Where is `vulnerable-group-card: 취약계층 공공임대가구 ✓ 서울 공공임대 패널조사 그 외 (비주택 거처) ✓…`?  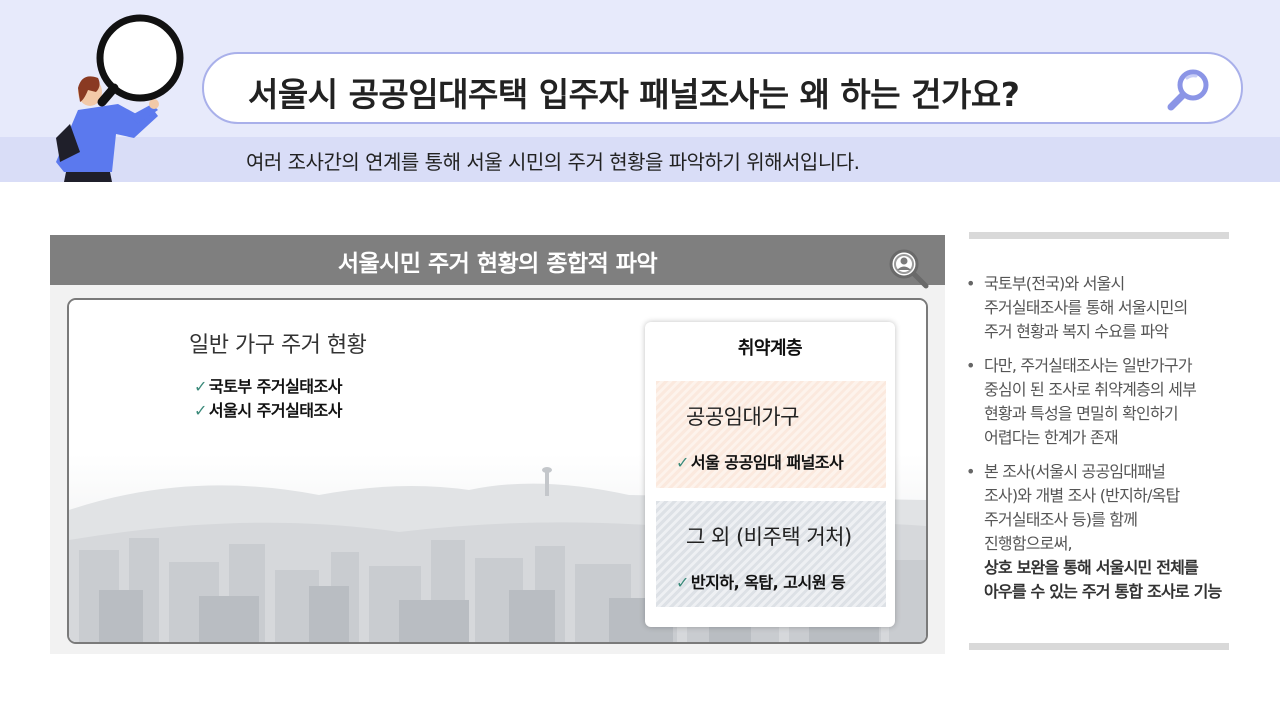 vulnerable-group-card: 취약계층 공공임대가구 ✓ 서울 공공임대 패널조사 그 외 (비주택 거처) ✓… is located at coordinates (770, 474).